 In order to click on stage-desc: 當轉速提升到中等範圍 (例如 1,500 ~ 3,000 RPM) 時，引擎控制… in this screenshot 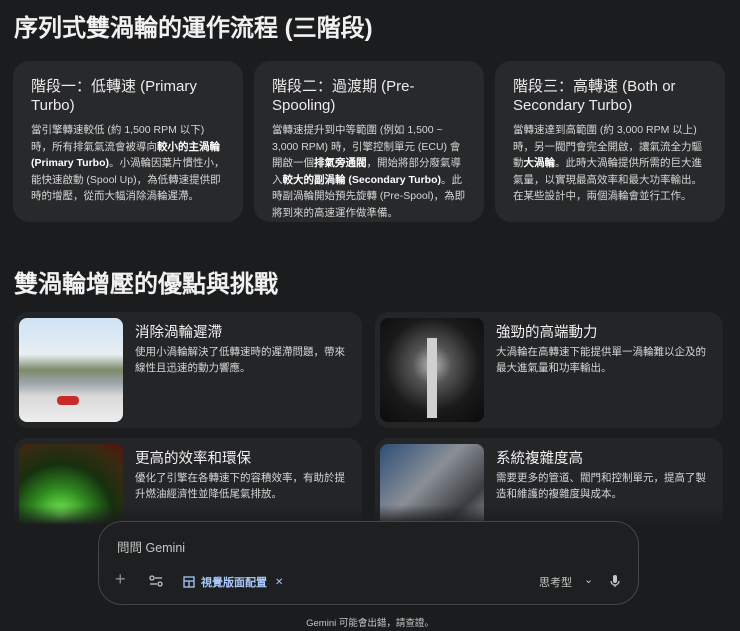, I will do `click(369, 171)`.